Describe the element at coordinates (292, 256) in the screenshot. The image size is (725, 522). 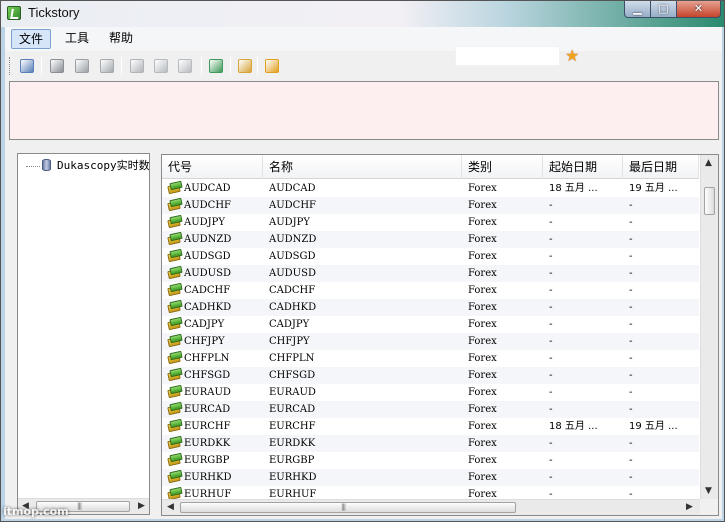
I see `cell-name: AUDSGD` at that location.